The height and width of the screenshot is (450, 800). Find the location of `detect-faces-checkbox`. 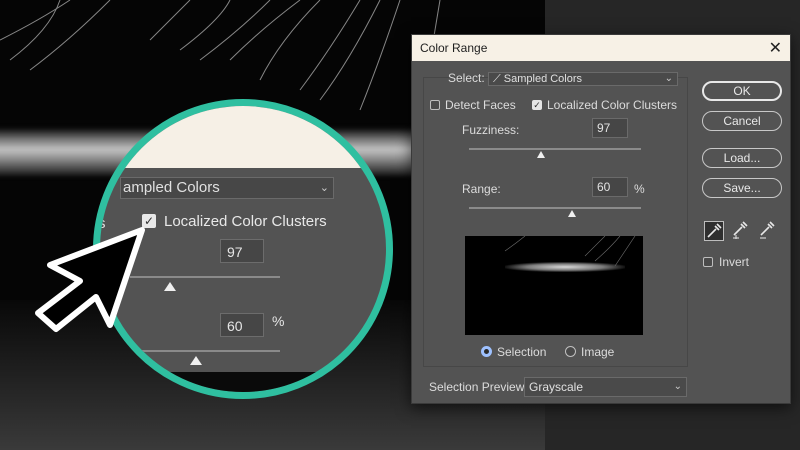

detect-faces-checkbox is located at coordinates (435, 105).